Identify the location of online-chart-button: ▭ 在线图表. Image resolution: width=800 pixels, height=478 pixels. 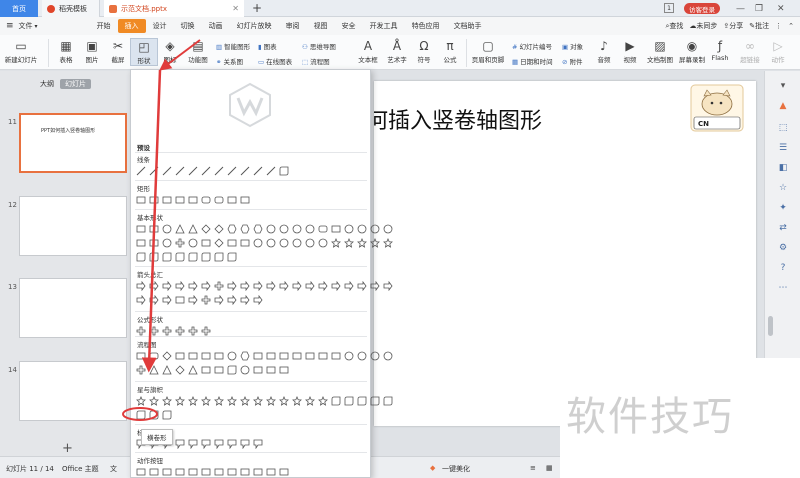
(275, 61).